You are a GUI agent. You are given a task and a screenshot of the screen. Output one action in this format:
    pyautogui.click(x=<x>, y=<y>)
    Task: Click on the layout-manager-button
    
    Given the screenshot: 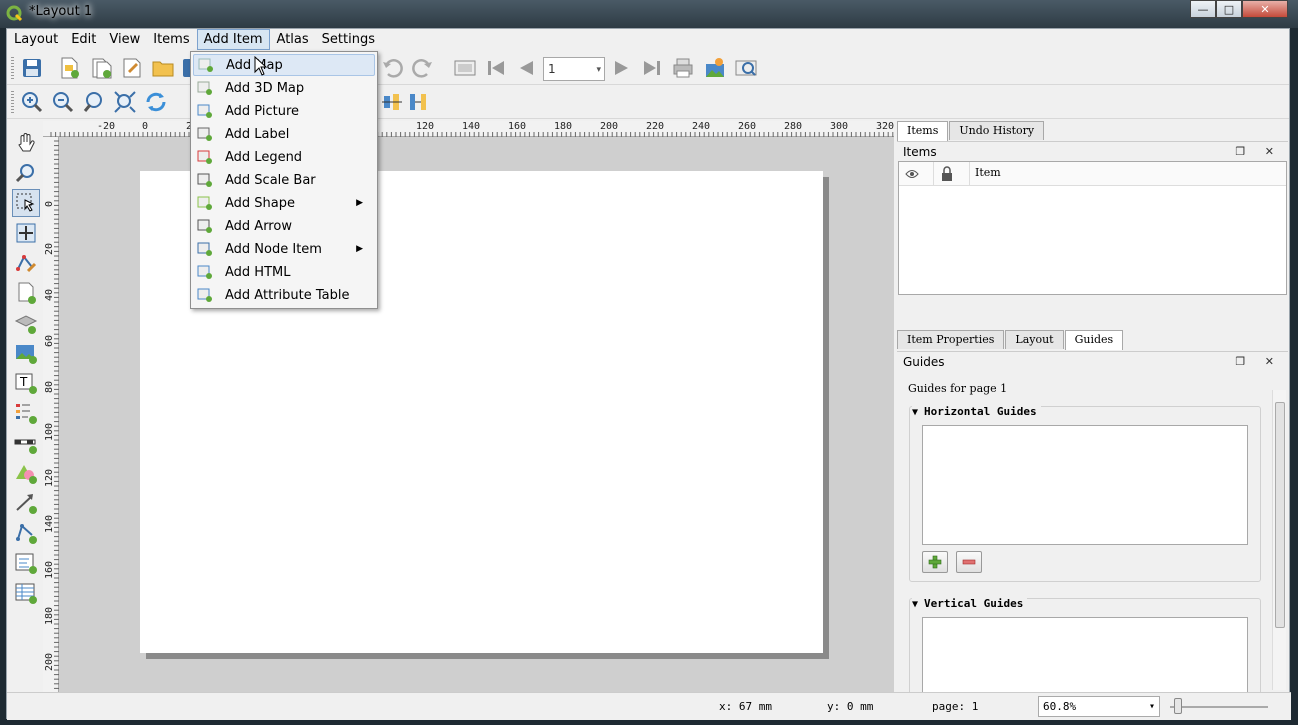 What is the action you would take?
    pyautogui.click(x=132, y=68)
    